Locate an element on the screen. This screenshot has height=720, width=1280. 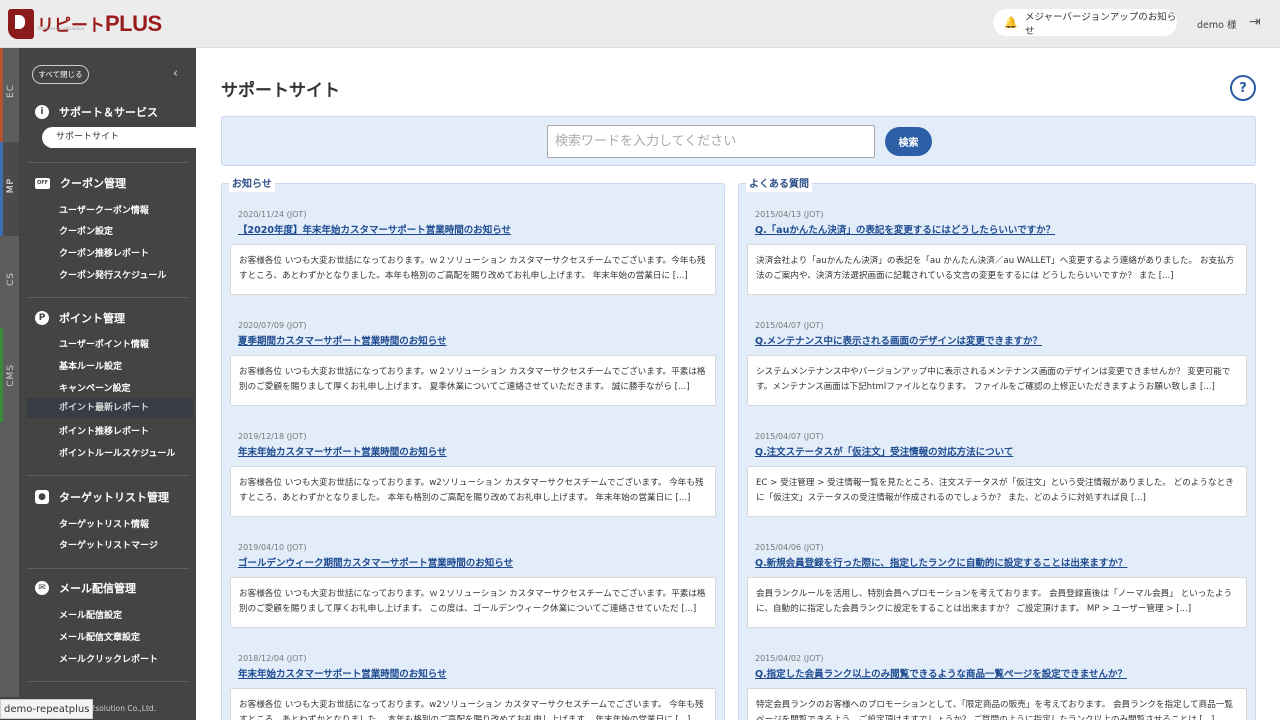
user-name: demo 様 is located at coordinates (1216, 24).